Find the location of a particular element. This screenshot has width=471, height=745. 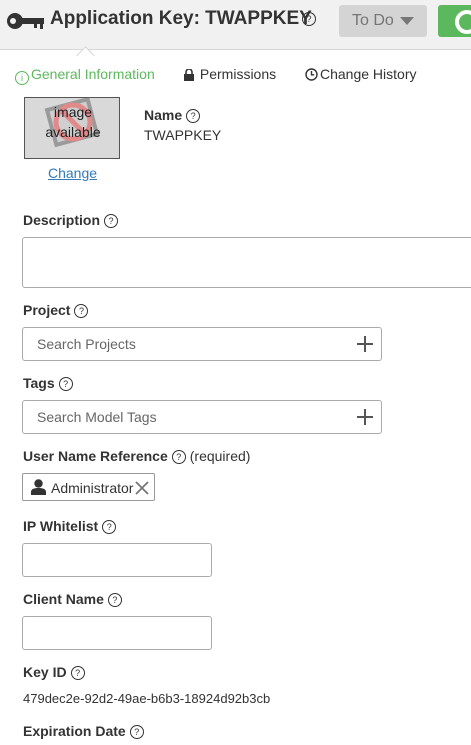

tags-search-placeholder: Search Model Tags is located at coordinates (97, 417).